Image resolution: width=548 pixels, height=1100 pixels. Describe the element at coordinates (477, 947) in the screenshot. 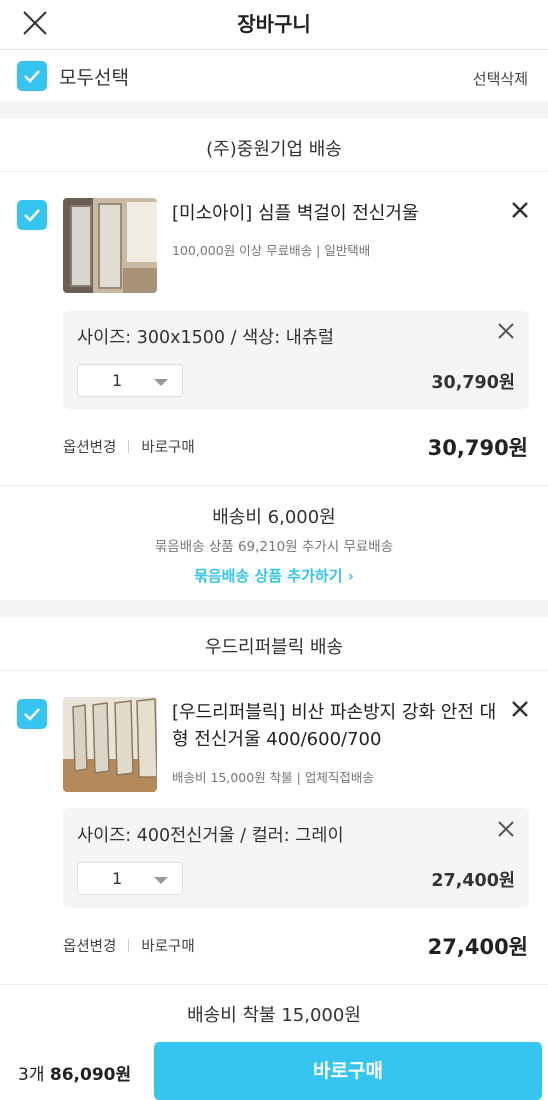

I see `item-total: 27,400원` at that location.